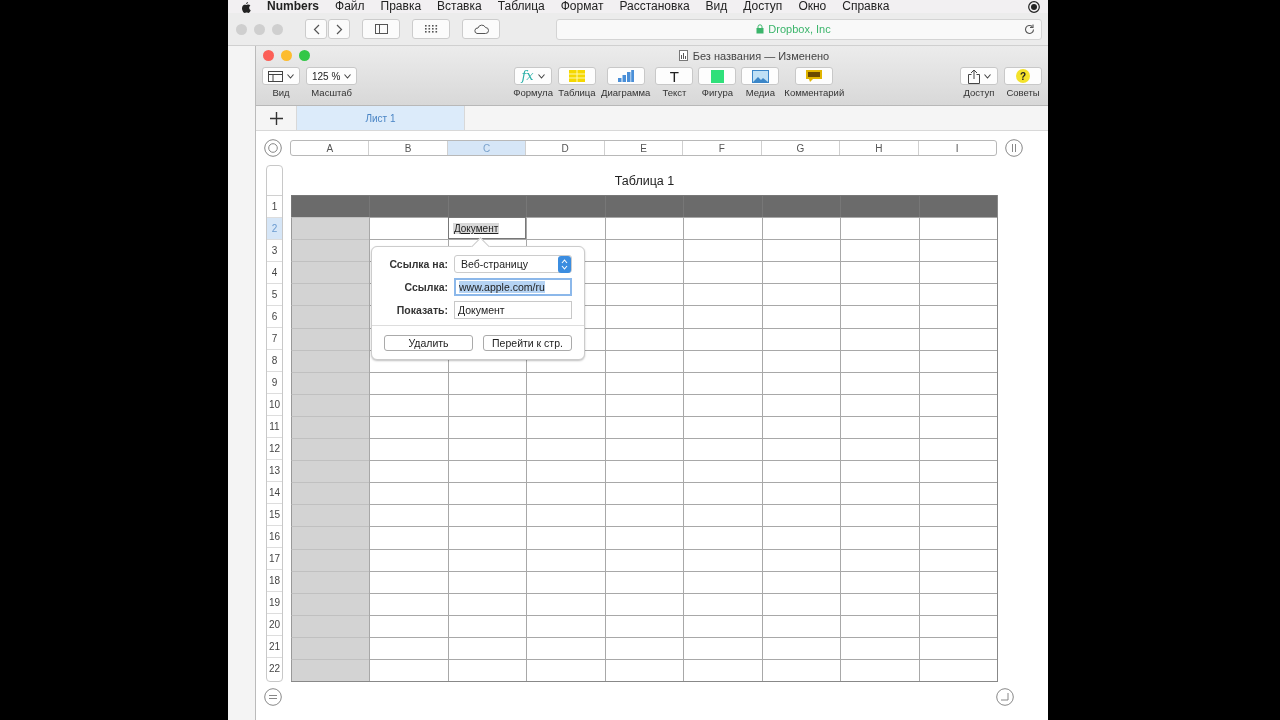 Image resolution: width=1280 pixels, height=720 pixels. Describe the element at coordinates (879, 148) in the screenshot. I see `column-header: H` at that location.